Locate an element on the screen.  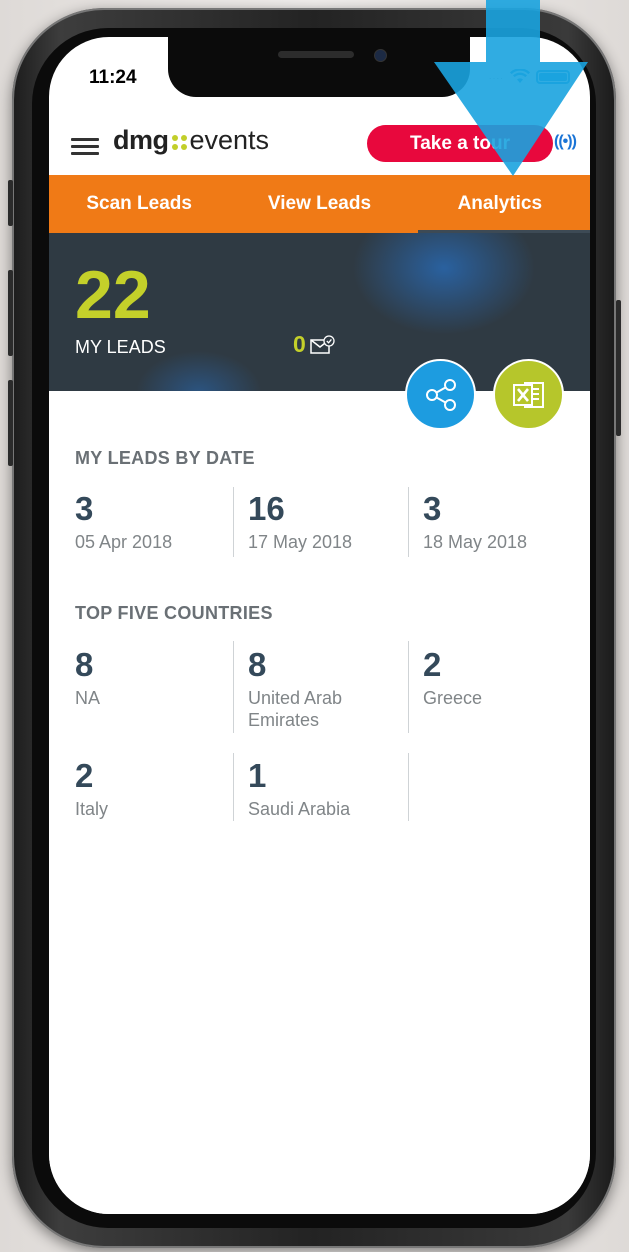
speaker-grille is located at coordinates (316, 54).